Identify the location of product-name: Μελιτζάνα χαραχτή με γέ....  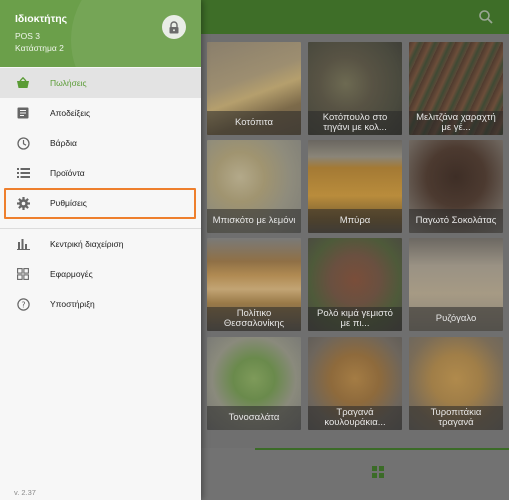
(456, 123).